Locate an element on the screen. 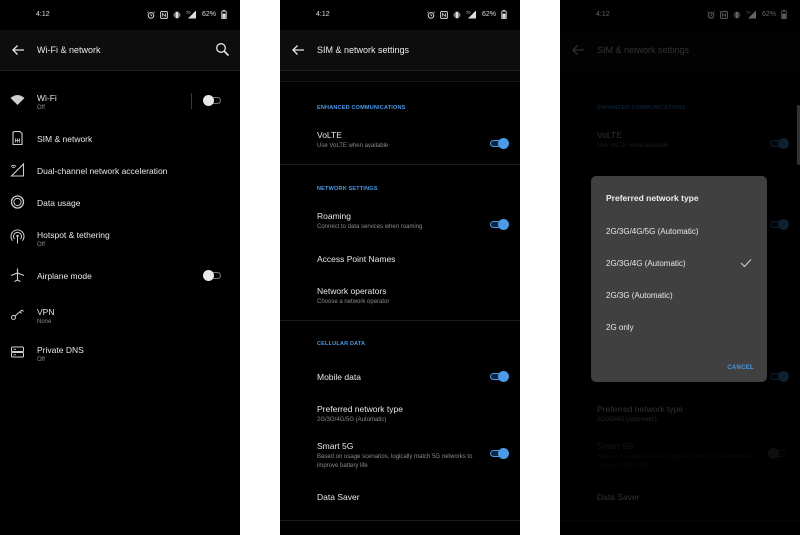  item-title: VPN is located at coordinates (46, 312).